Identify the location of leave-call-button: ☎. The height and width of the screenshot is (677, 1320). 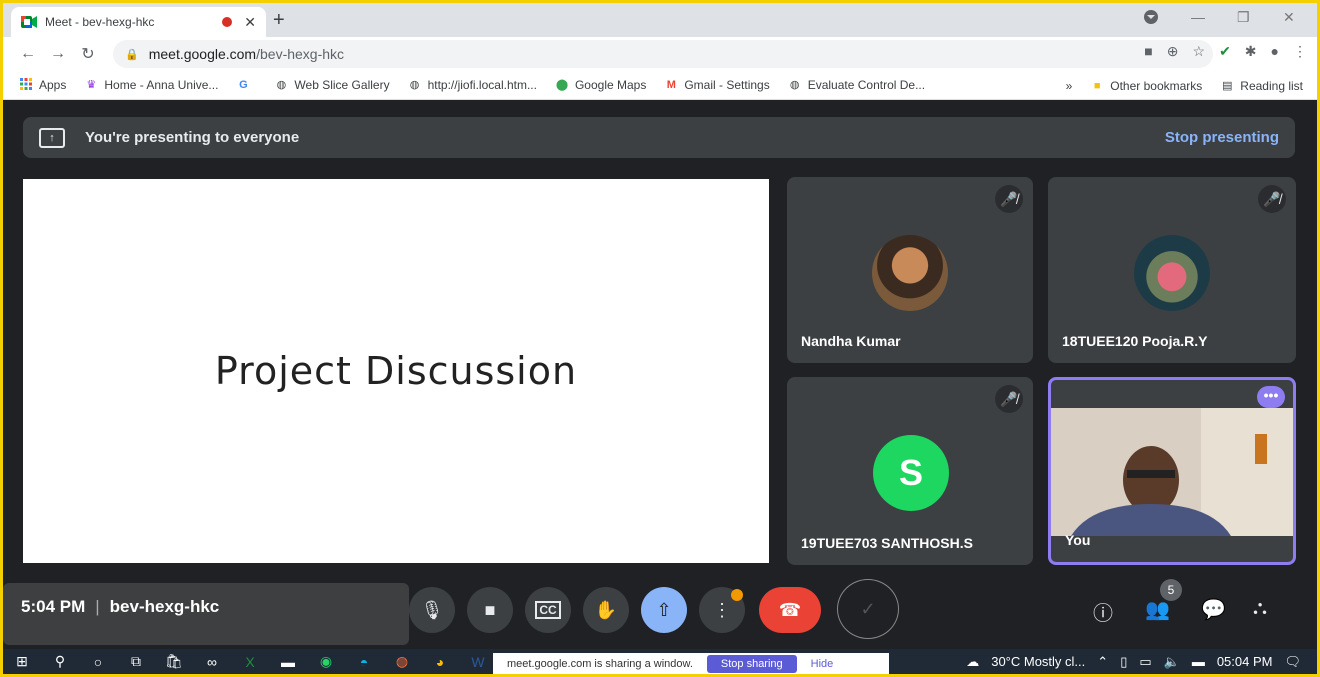
(790, 610).